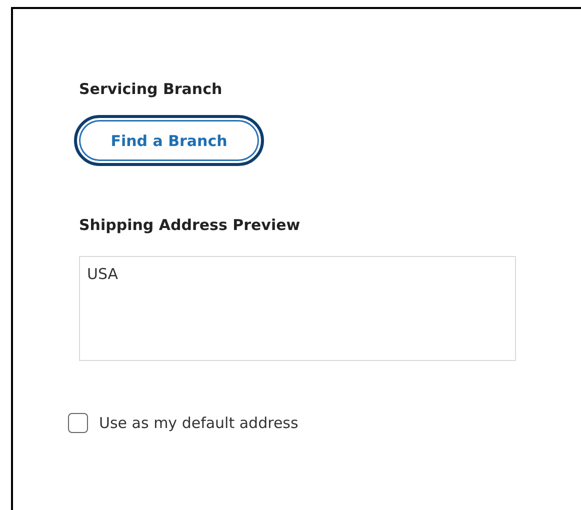 The width and height of the screenshot is (581, 510). I want to click on section-heading: Shipping Address Preview, so click(189, 225).